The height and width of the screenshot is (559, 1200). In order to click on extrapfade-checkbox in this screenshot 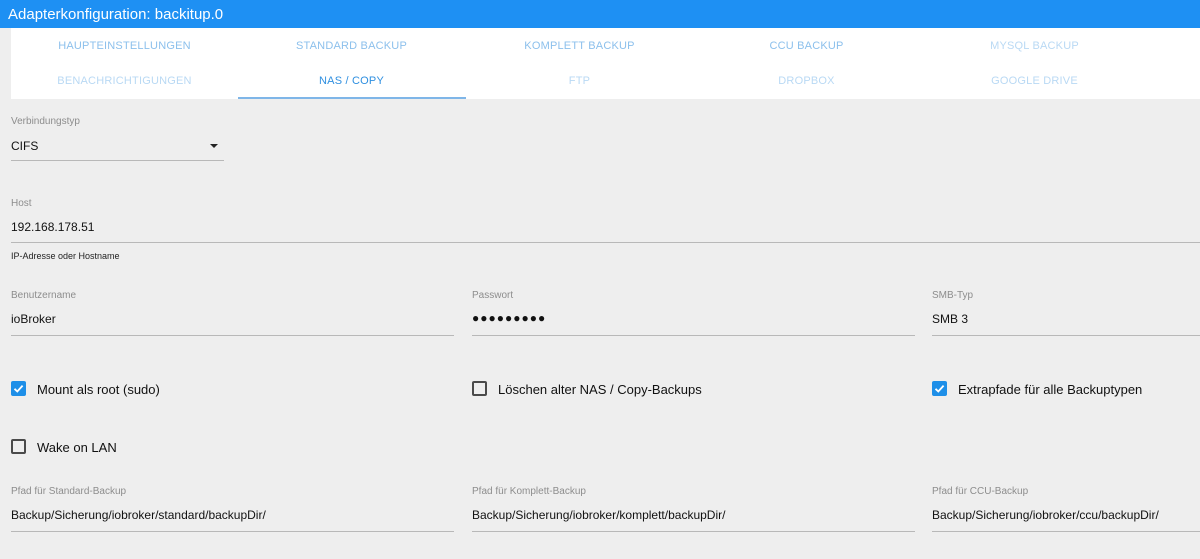, I will do `click(939, 388)`.